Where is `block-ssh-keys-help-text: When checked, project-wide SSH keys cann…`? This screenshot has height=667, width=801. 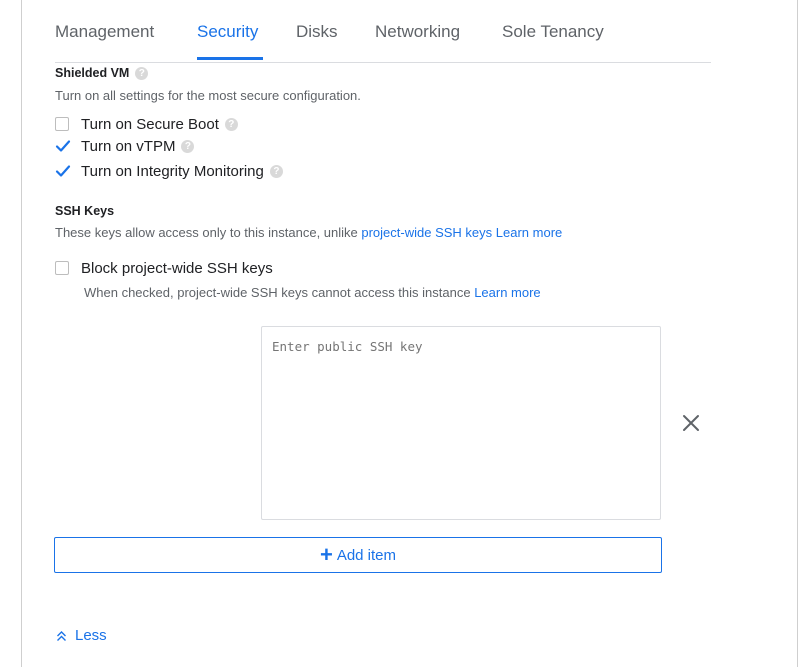
block-ssh-keys-help-text: When checked, project-wide SSH keys cann… is located at coordinates (279, 292).